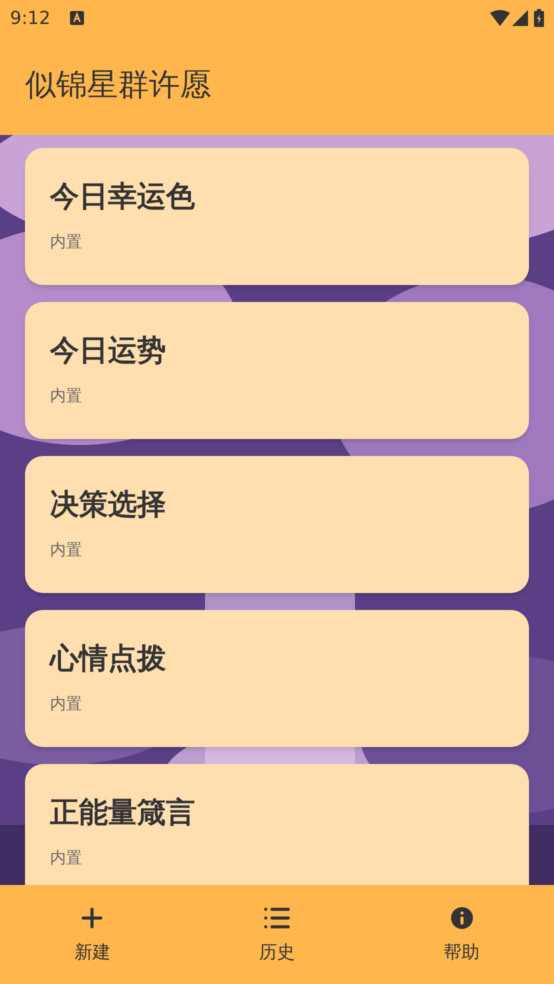  I want to click on card: 决策选择 内置, so click(277, 524).